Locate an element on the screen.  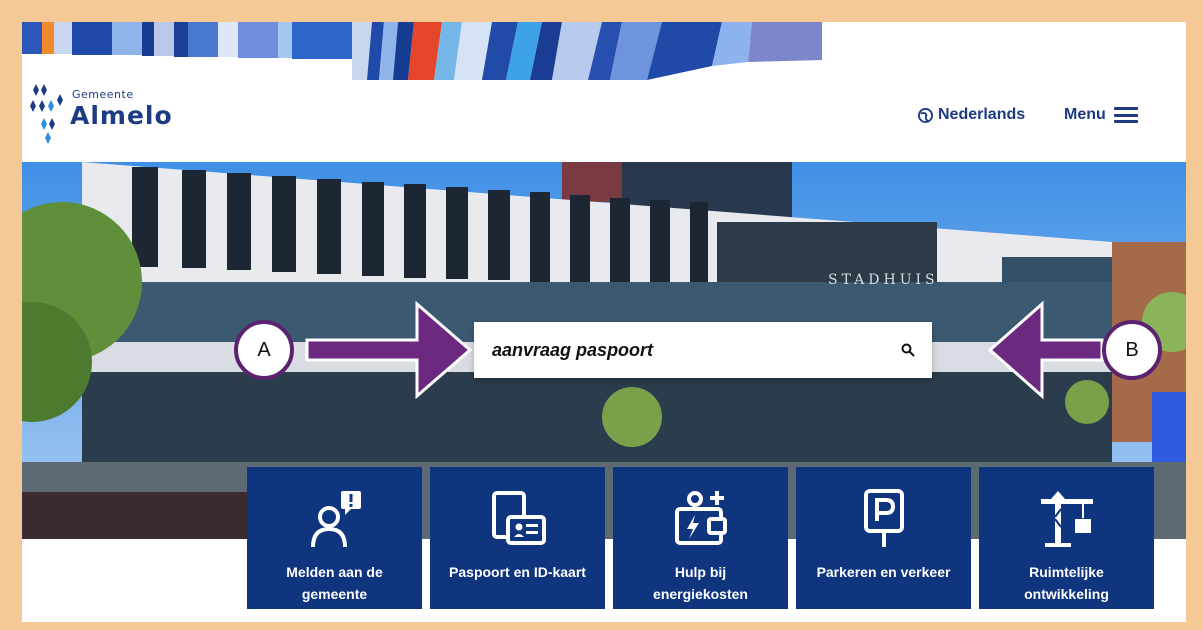
logo-subtitle: Gemeente is located at coordinates (103, 94).